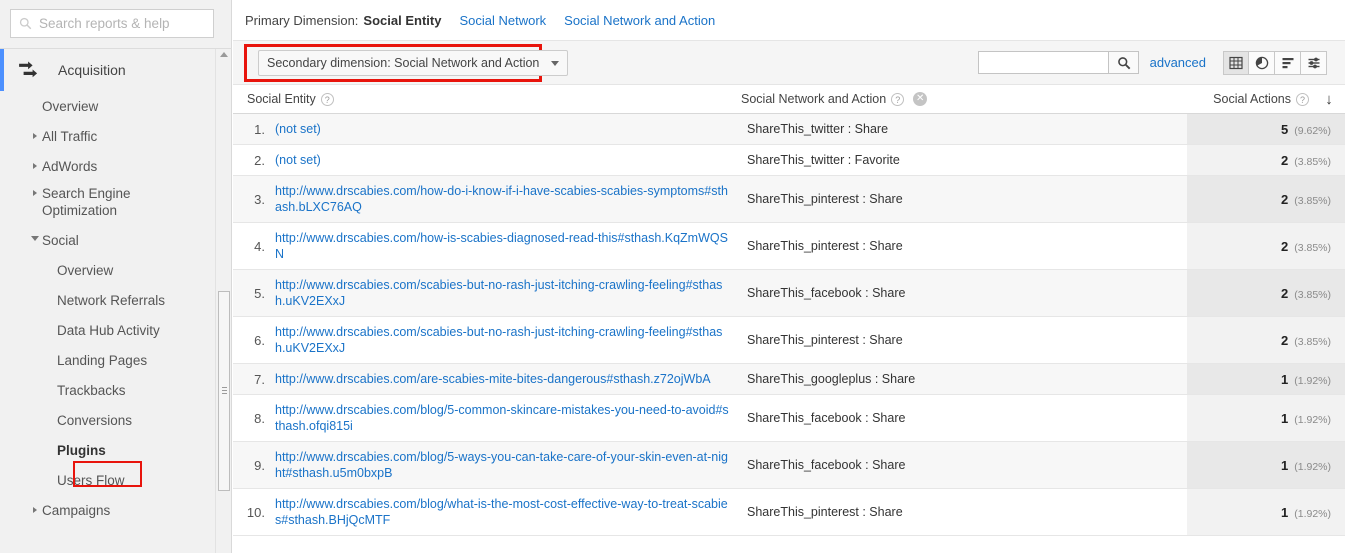 Image resolution: width=1345 pixels, height=553 pixels. I want to click on primary-dimension-link-social-network: Social Network, so click(502, 20).